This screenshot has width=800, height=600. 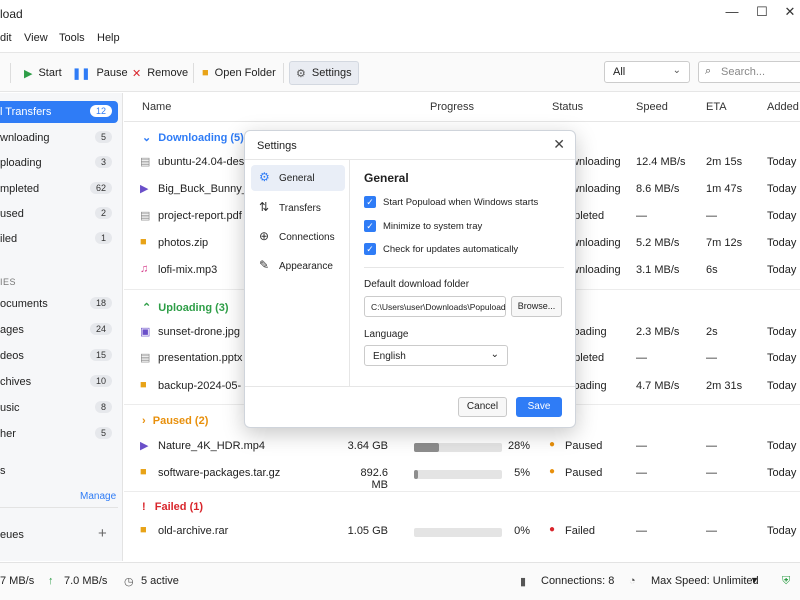 What do you see at coordinates (283, 73) in the screenshot?
I see `toolbar-divider` at bounding box center [283, 73].